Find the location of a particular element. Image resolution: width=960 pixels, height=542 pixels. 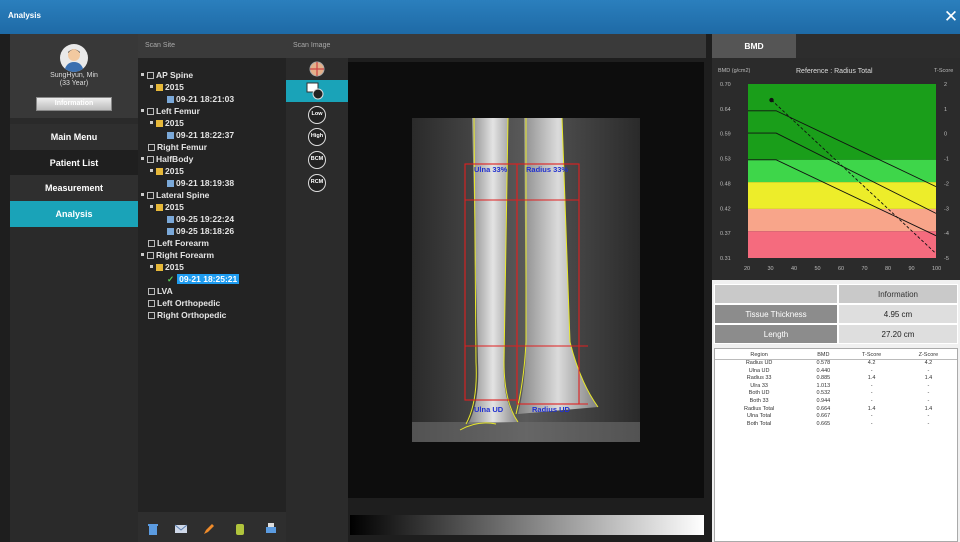

body-icon is located at coordinates (150, 159).